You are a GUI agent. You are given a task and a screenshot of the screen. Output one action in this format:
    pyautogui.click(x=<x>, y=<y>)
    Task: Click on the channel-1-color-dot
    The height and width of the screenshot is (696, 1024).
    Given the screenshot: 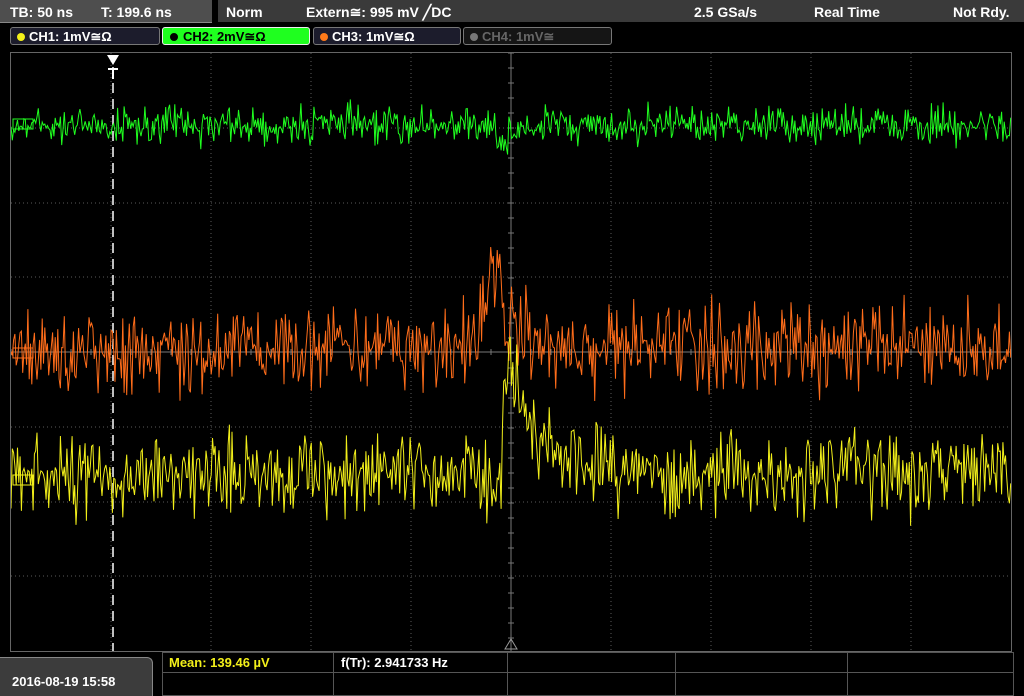 What is the action you would take?
    pyautogui.click(x=21, y=36)
    